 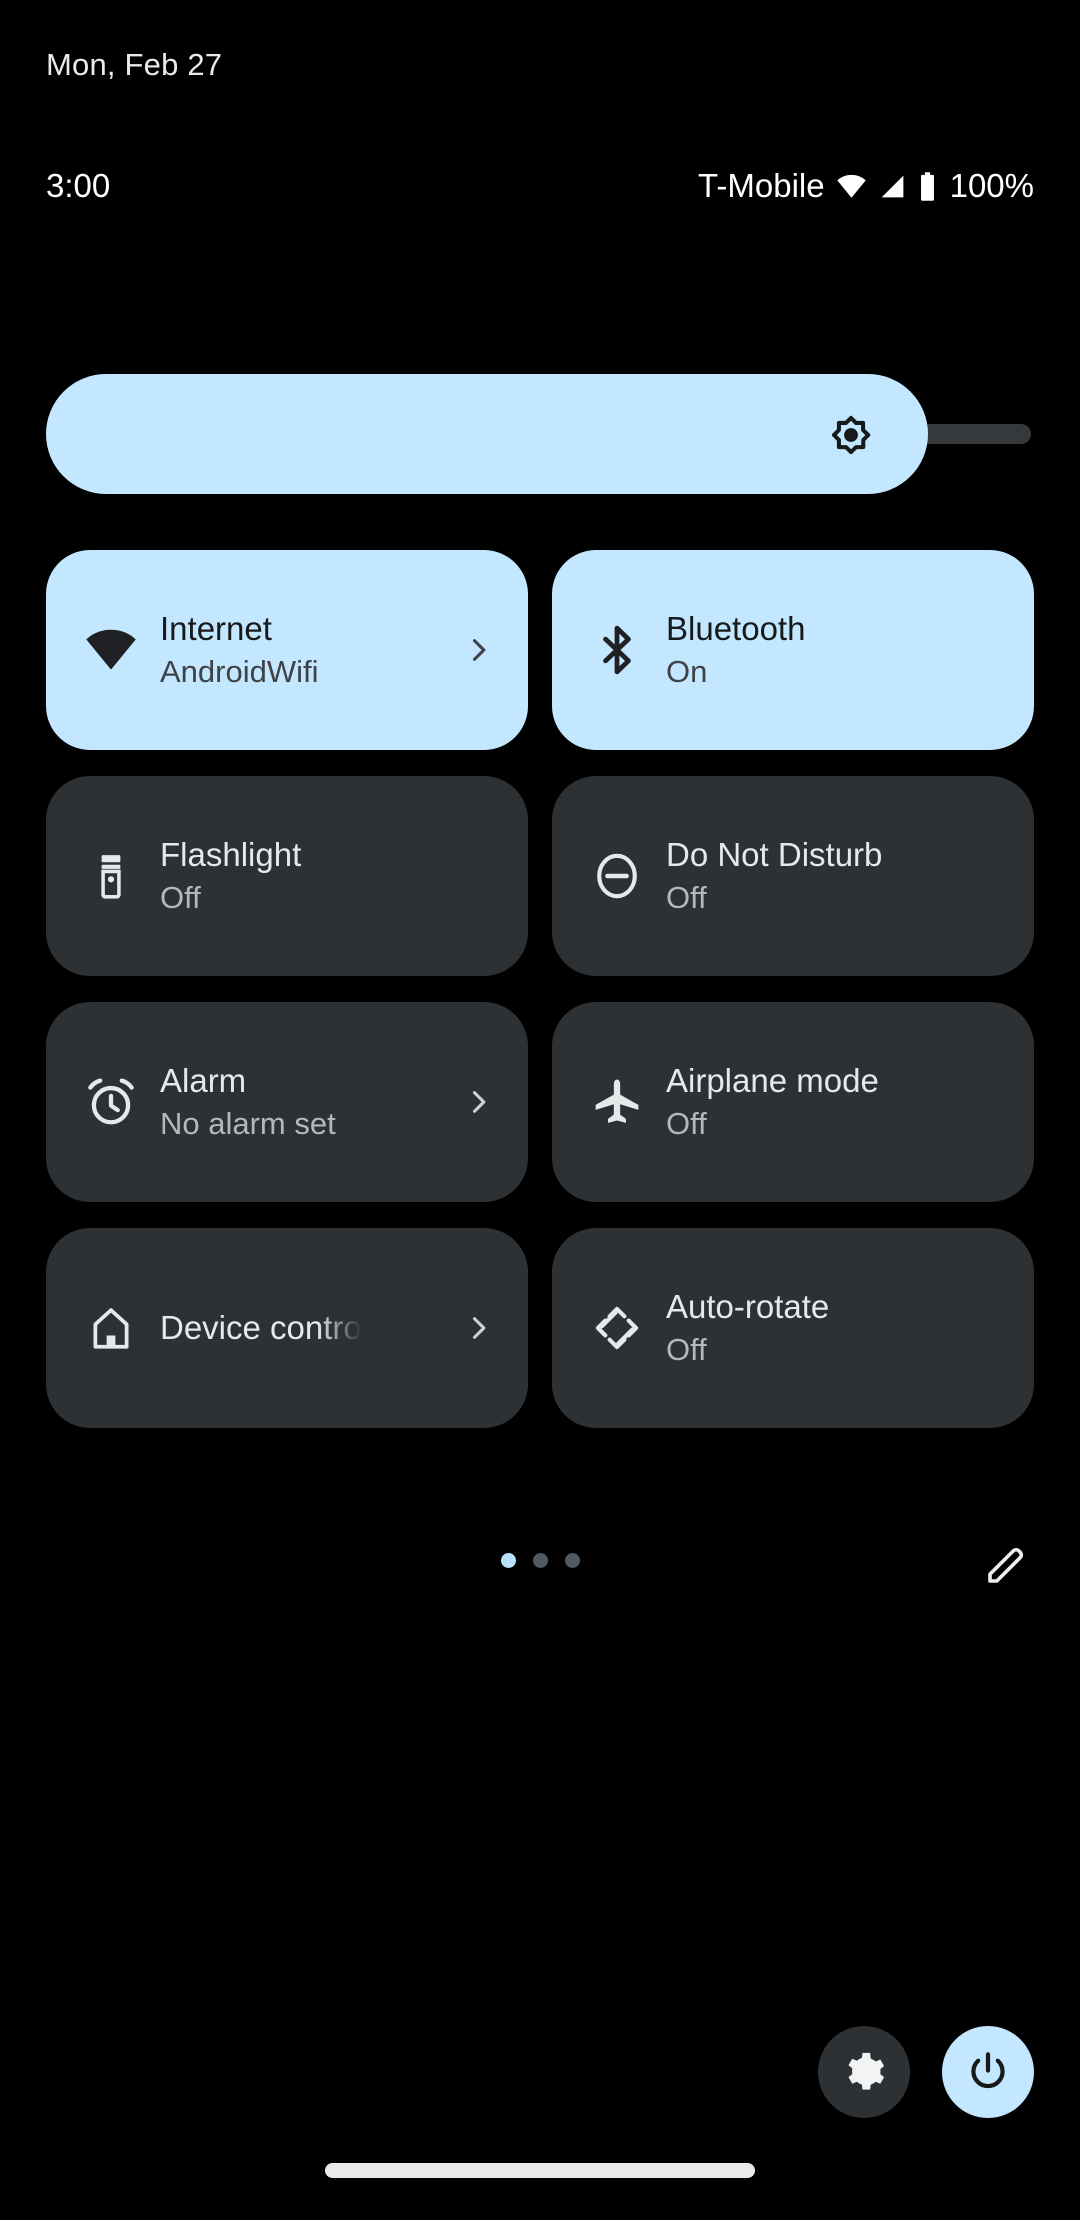 I want to click on tile-flashlight: Flashlight Off, so click(x=287, y=876).